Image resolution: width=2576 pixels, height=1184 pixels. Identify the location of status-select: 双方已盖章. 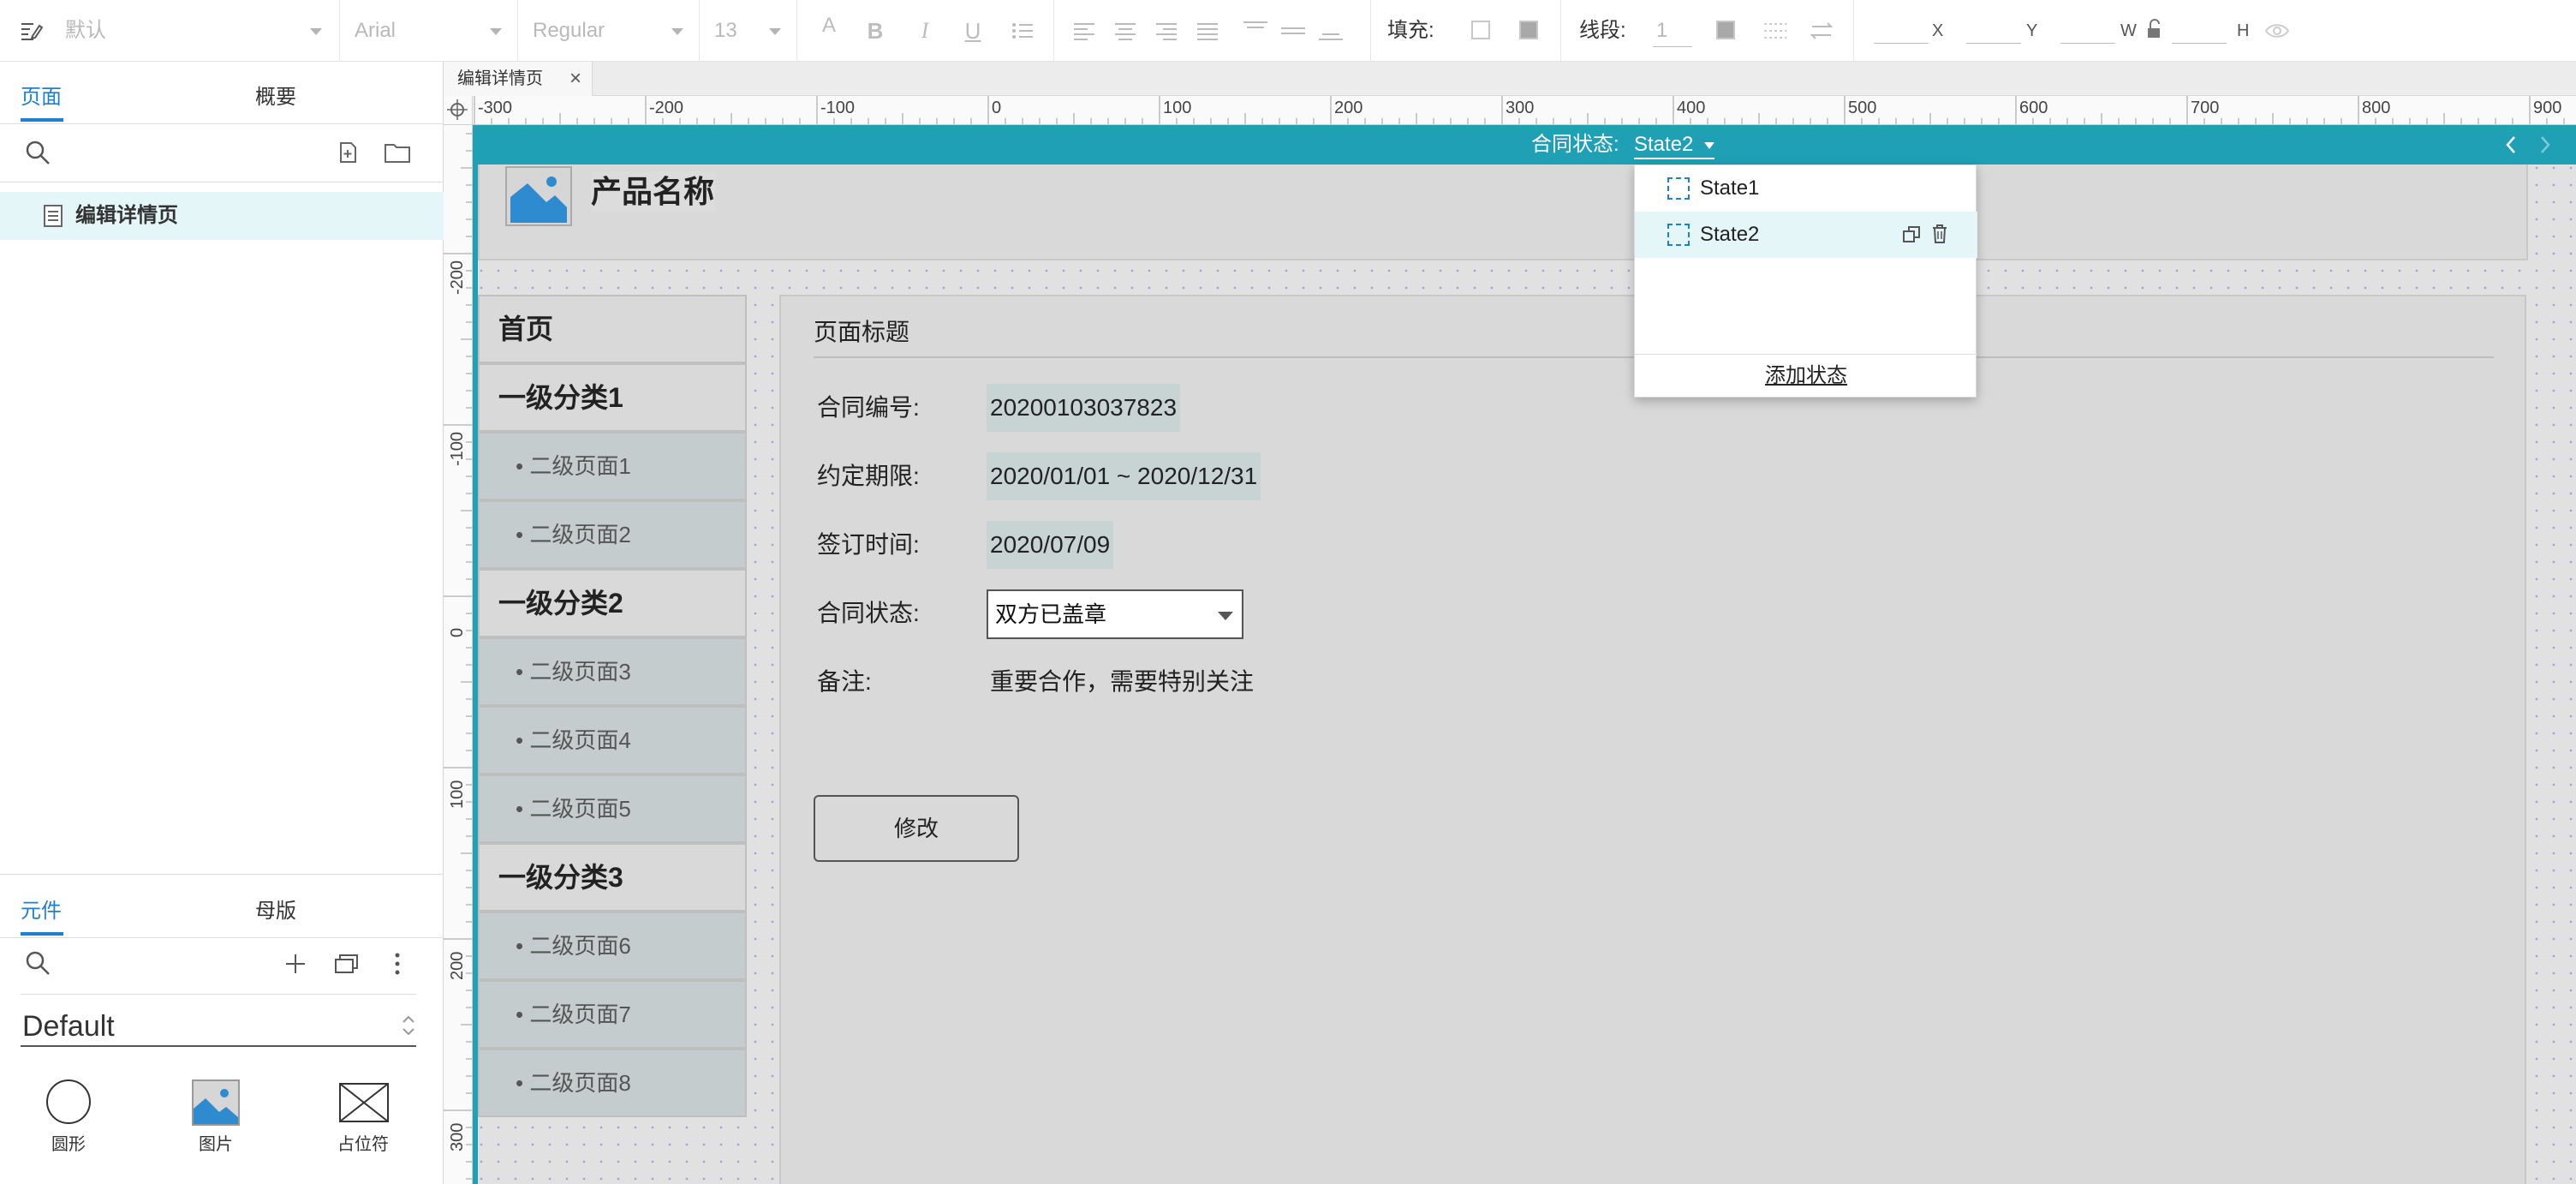
(1115, 614).